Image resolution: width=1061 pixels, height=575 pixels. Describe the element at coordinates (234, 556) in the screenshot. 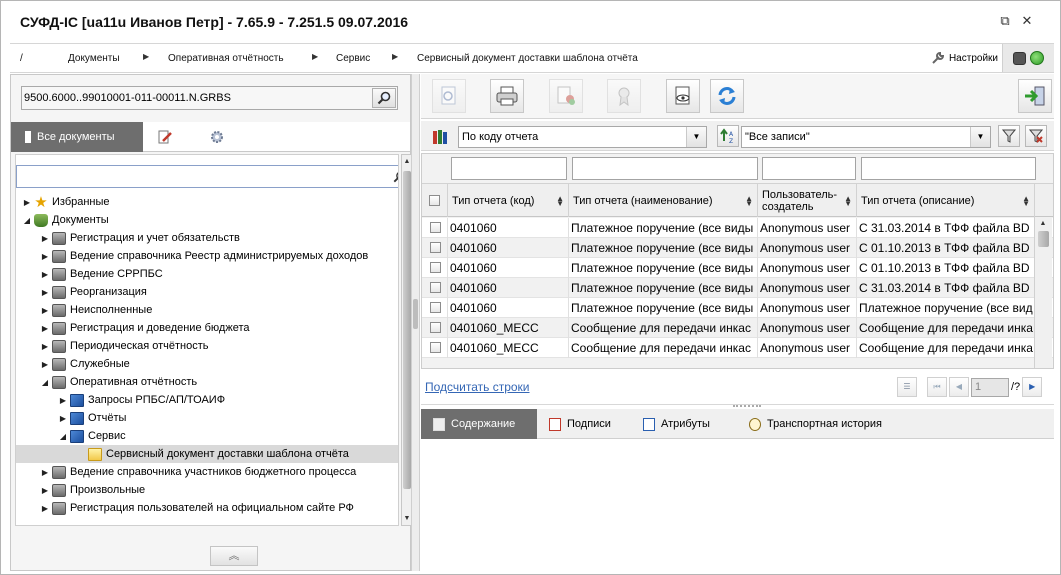

I see `collapse-panel-button: ︽` at that location.